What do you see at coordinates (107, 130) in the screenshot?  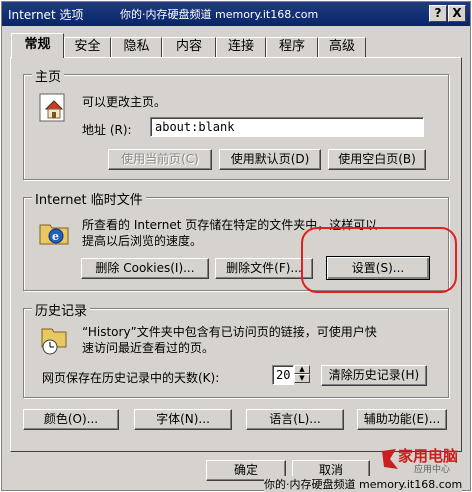 I see `address-label: 地址 (R):` at bounding box center [107, 130].